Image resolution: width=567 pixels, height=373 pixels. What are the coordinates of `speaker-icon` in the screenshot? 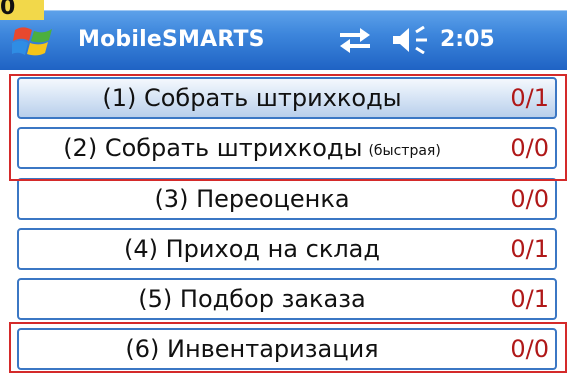 It's located at (411, 40).